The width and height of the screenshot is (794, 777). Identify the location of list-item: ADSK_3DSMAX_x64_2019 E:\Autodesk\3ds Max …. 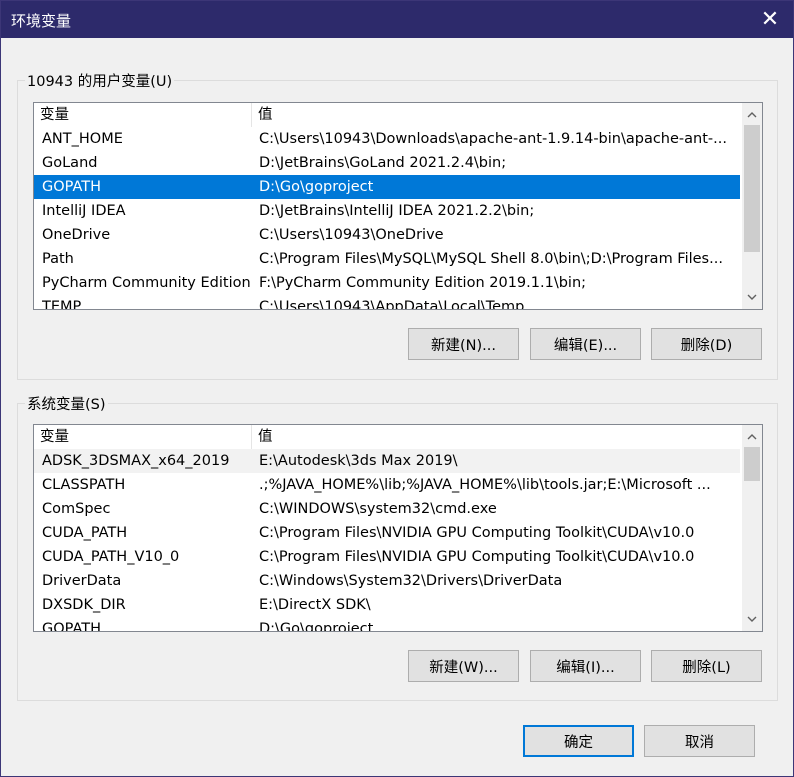
(387, 461).